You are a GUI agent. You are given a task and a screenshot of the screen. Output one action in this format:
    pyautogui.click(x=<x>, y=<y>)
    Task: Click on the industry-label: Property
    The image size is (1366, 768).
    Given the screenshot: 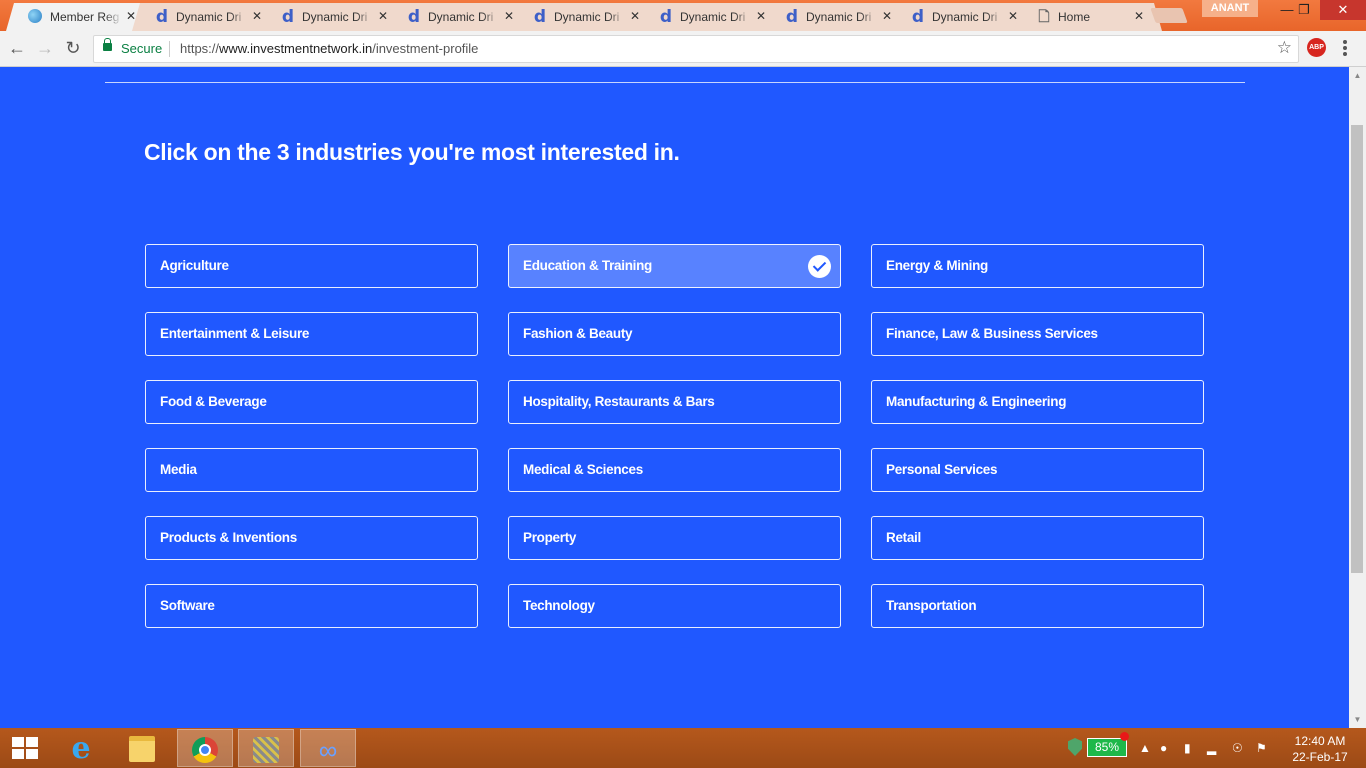 What is the action you would take?
    pyautogui.click(x=550, y=537)
    